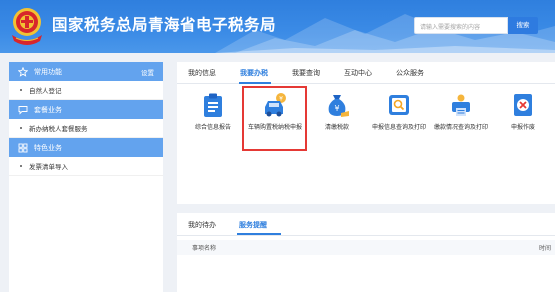 This screenshot has width=555, height=292. Describe the element at coordinates (255, 83) in the screenshot. I see `active-tab-indicator` at that location.